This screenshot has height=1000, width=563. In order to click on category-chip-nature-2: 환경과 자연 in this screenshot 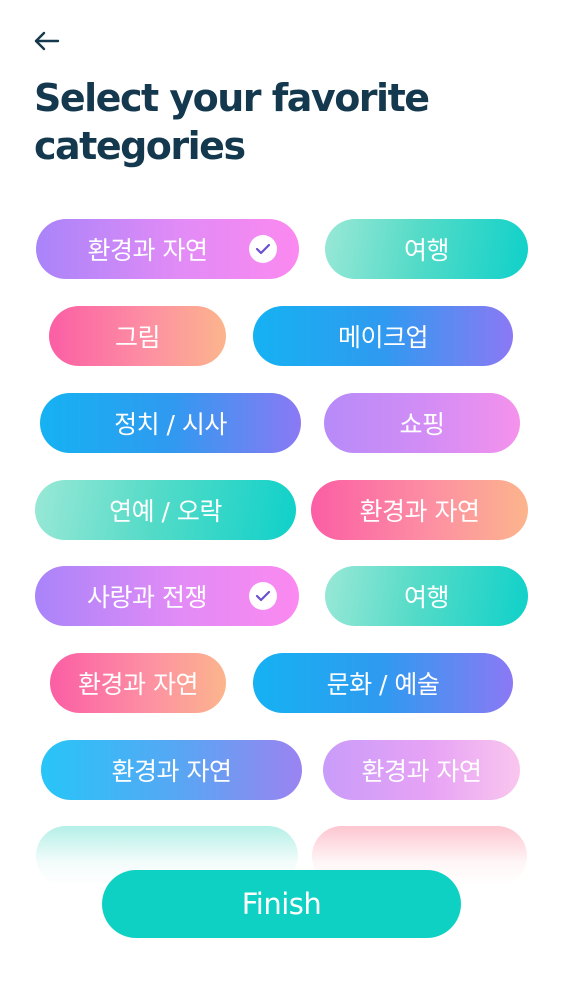, I will do `click(419, 510)`.